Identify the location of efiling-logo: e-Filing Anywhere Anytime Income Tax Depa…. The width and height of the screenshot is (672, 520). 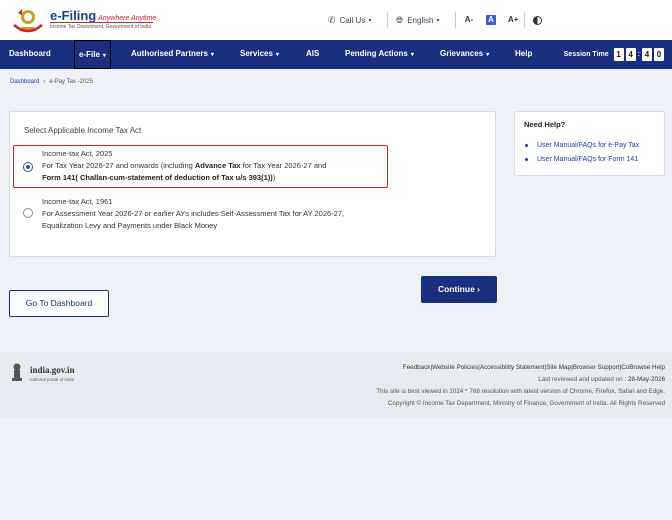
(83, 20).